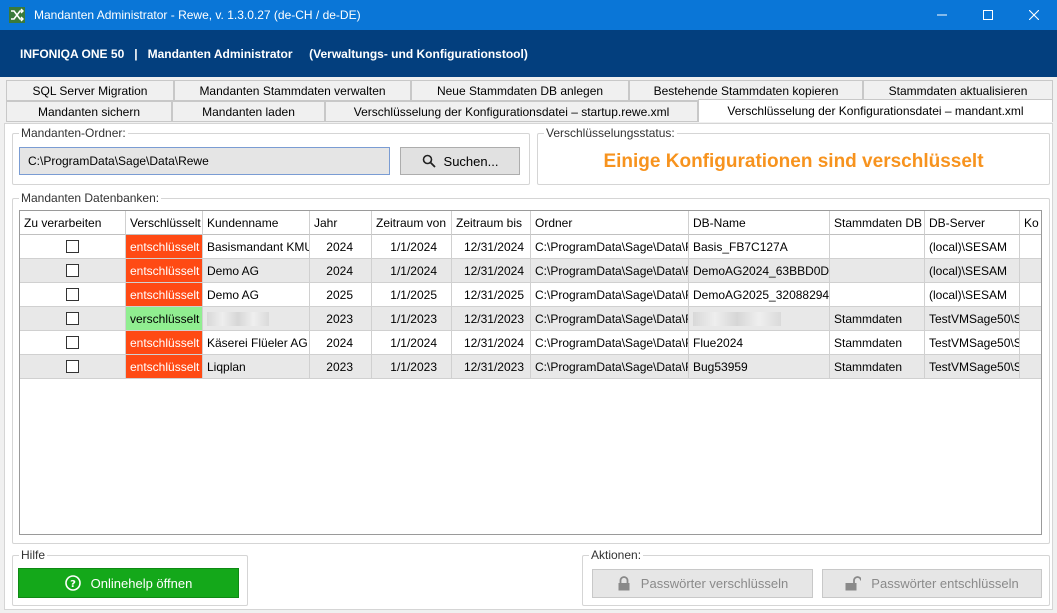 This screenshot has width=1057, height=613. What do you see at coordinates (972, 223) in the screenshot?
I see `column-header: DB-Server` at bounding box center [972, 223].